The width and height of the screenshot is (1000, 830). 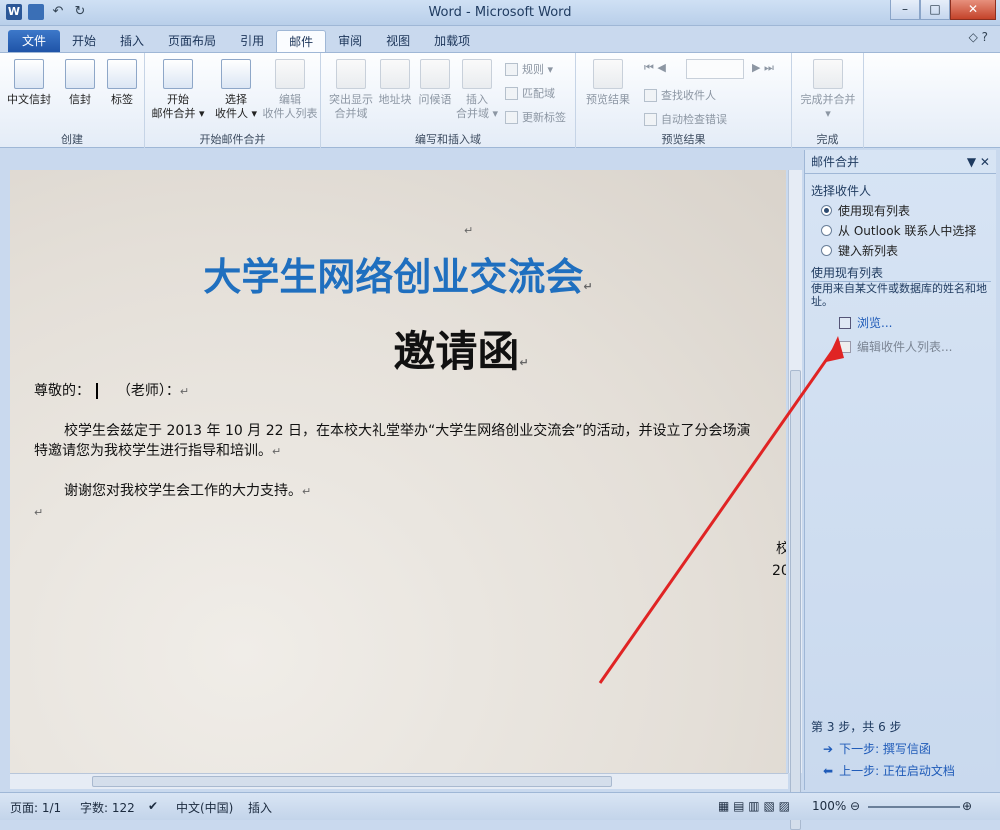 What do you see at coordinates (685, 119) in the screenshot?
I see `auto-check-errors-button: 自动检查错误` at bounding box center [685, 119].